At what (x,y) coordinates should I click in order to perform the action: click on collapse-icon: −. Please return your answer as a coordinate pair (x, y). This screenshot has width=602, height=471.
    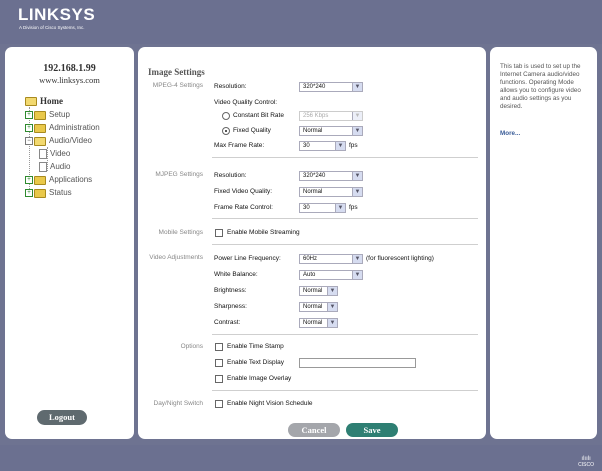
    Looking at the image, I should click on (29, 141).